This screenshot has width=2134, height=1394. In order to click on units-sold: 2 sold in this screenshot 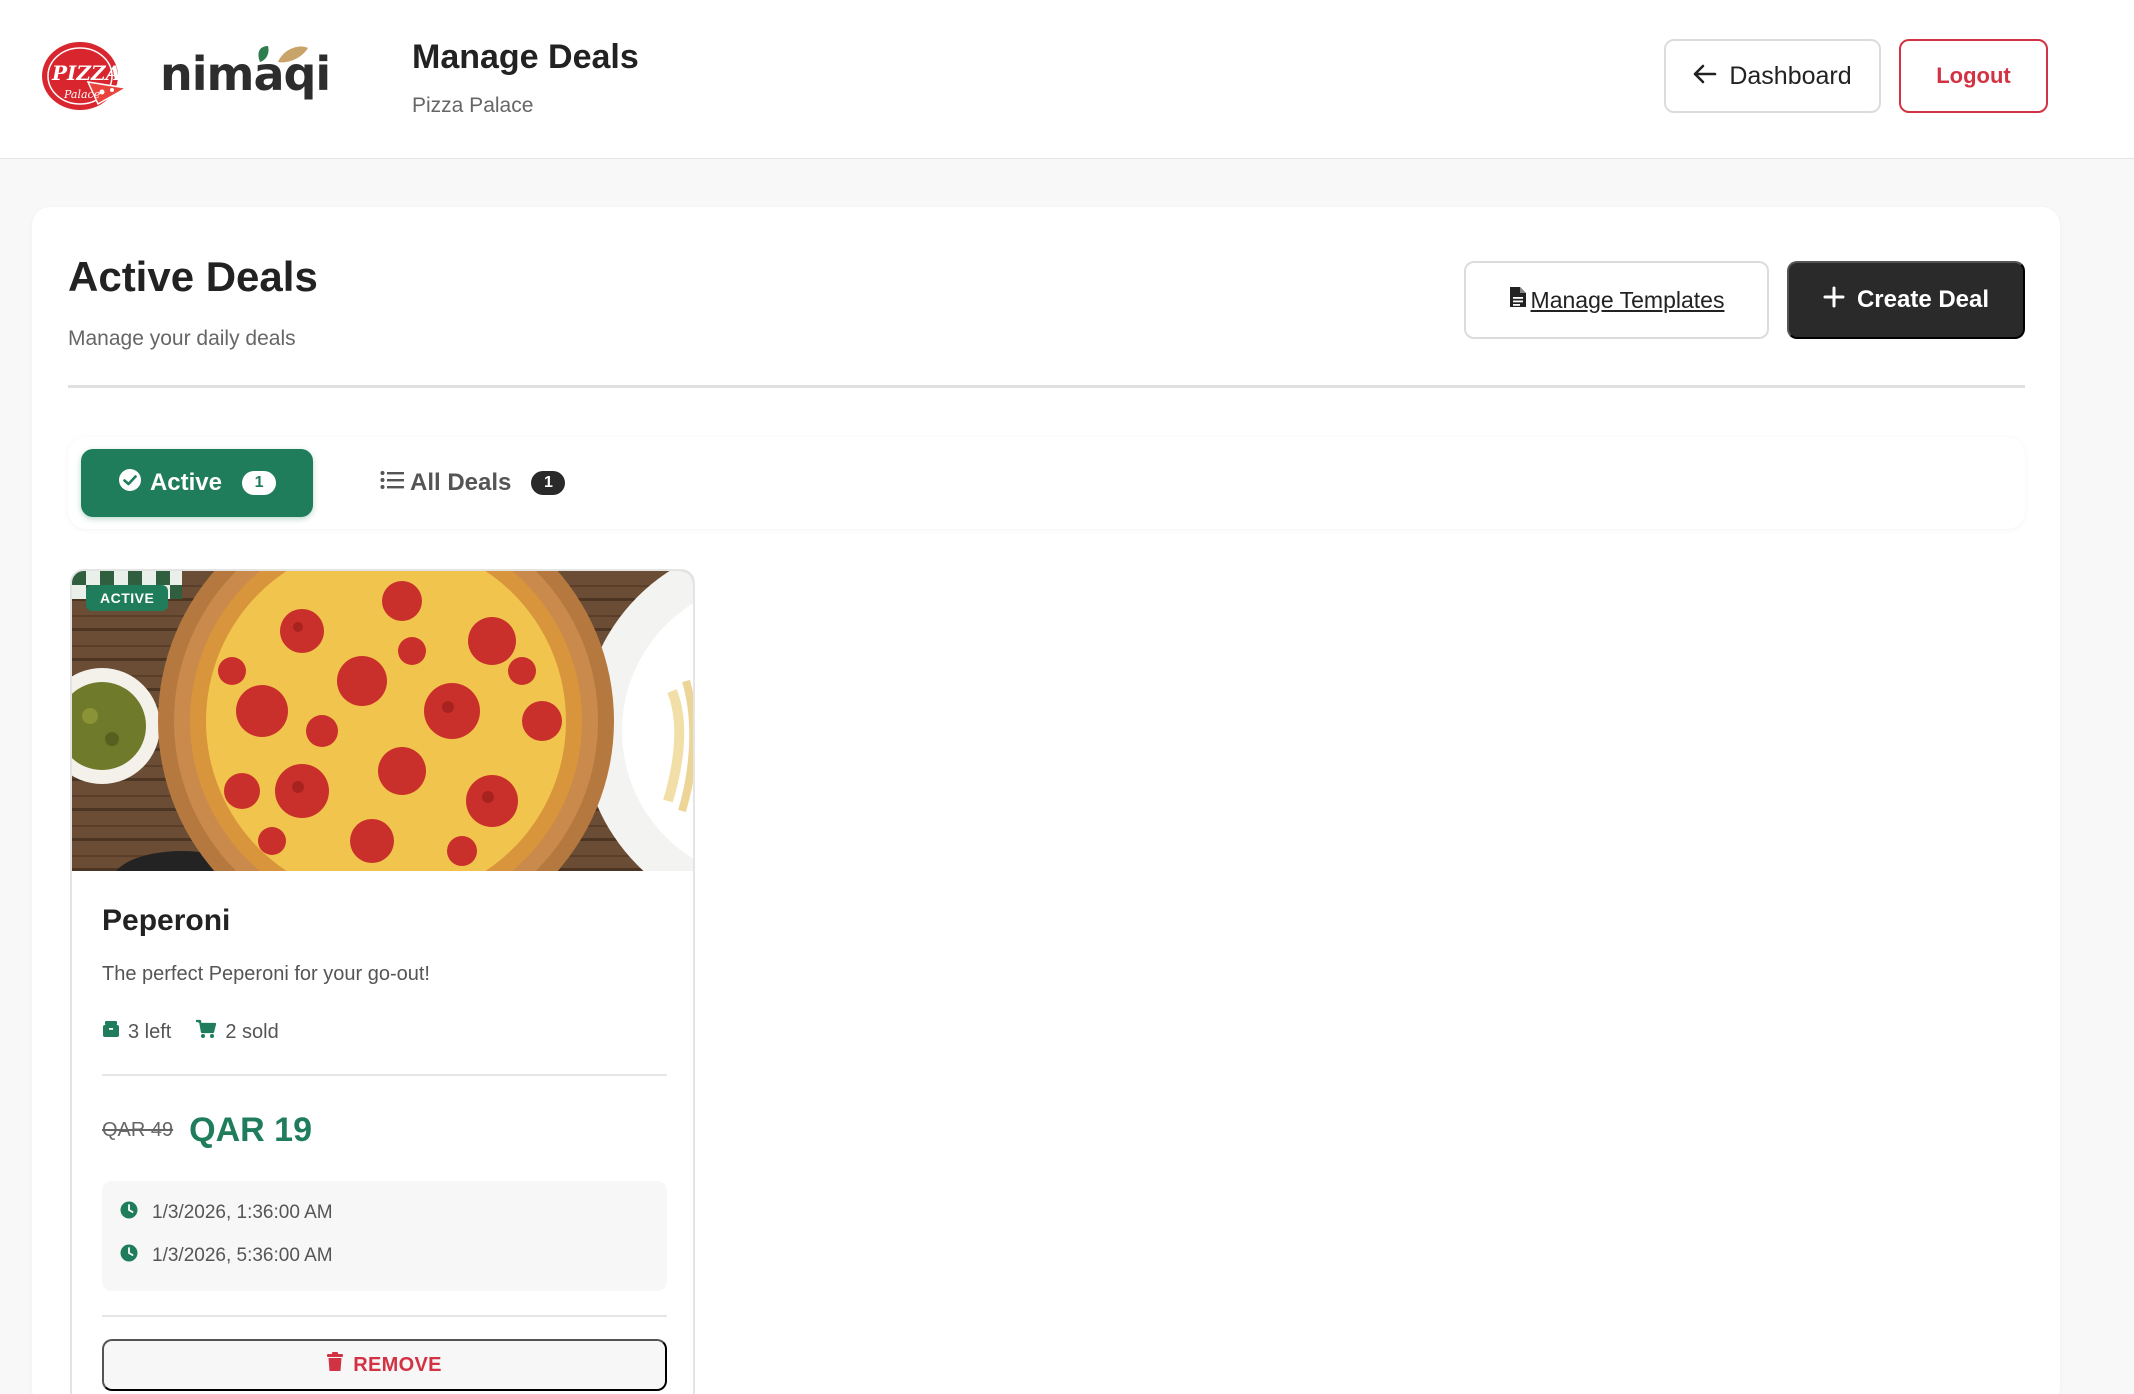, I will do `click(237, 1032)`.